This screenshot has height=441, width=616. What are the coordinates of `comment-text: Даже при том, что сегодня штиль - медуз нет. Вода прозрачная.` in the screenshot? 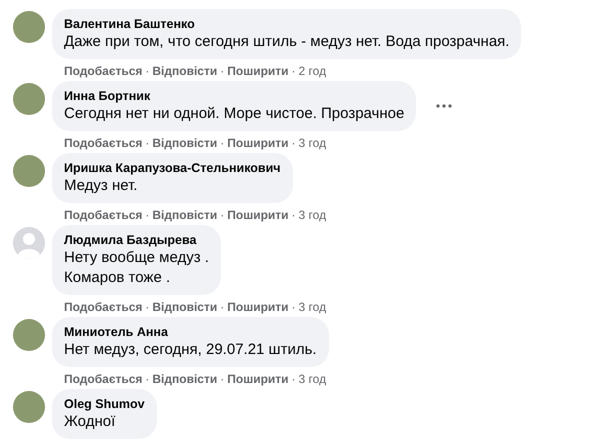 It's located at (287, 42).